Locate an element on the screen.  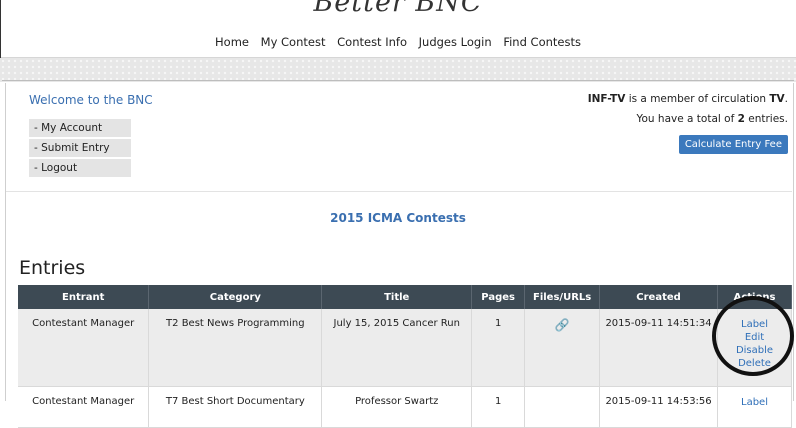
site-logo: Better BNC is located at coordinates (398, 9).